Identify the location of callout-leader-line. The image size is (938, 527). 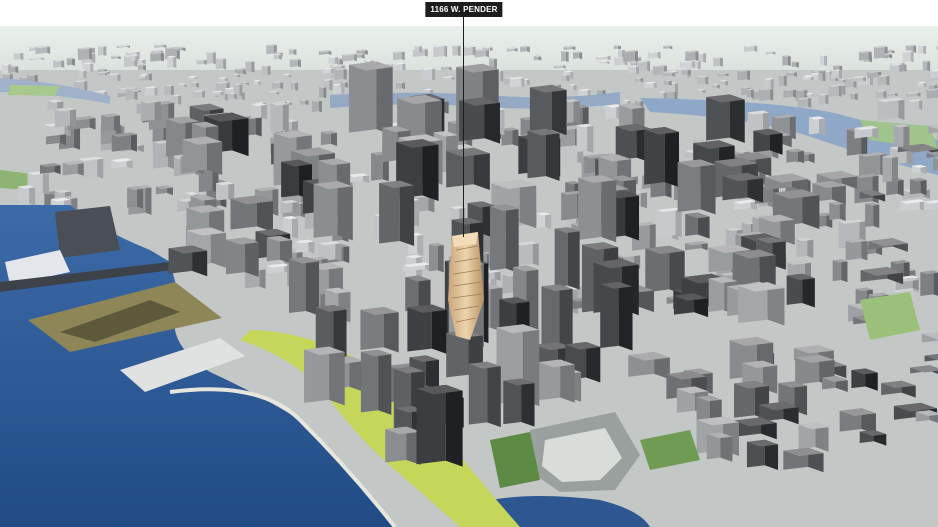
(463, 126).